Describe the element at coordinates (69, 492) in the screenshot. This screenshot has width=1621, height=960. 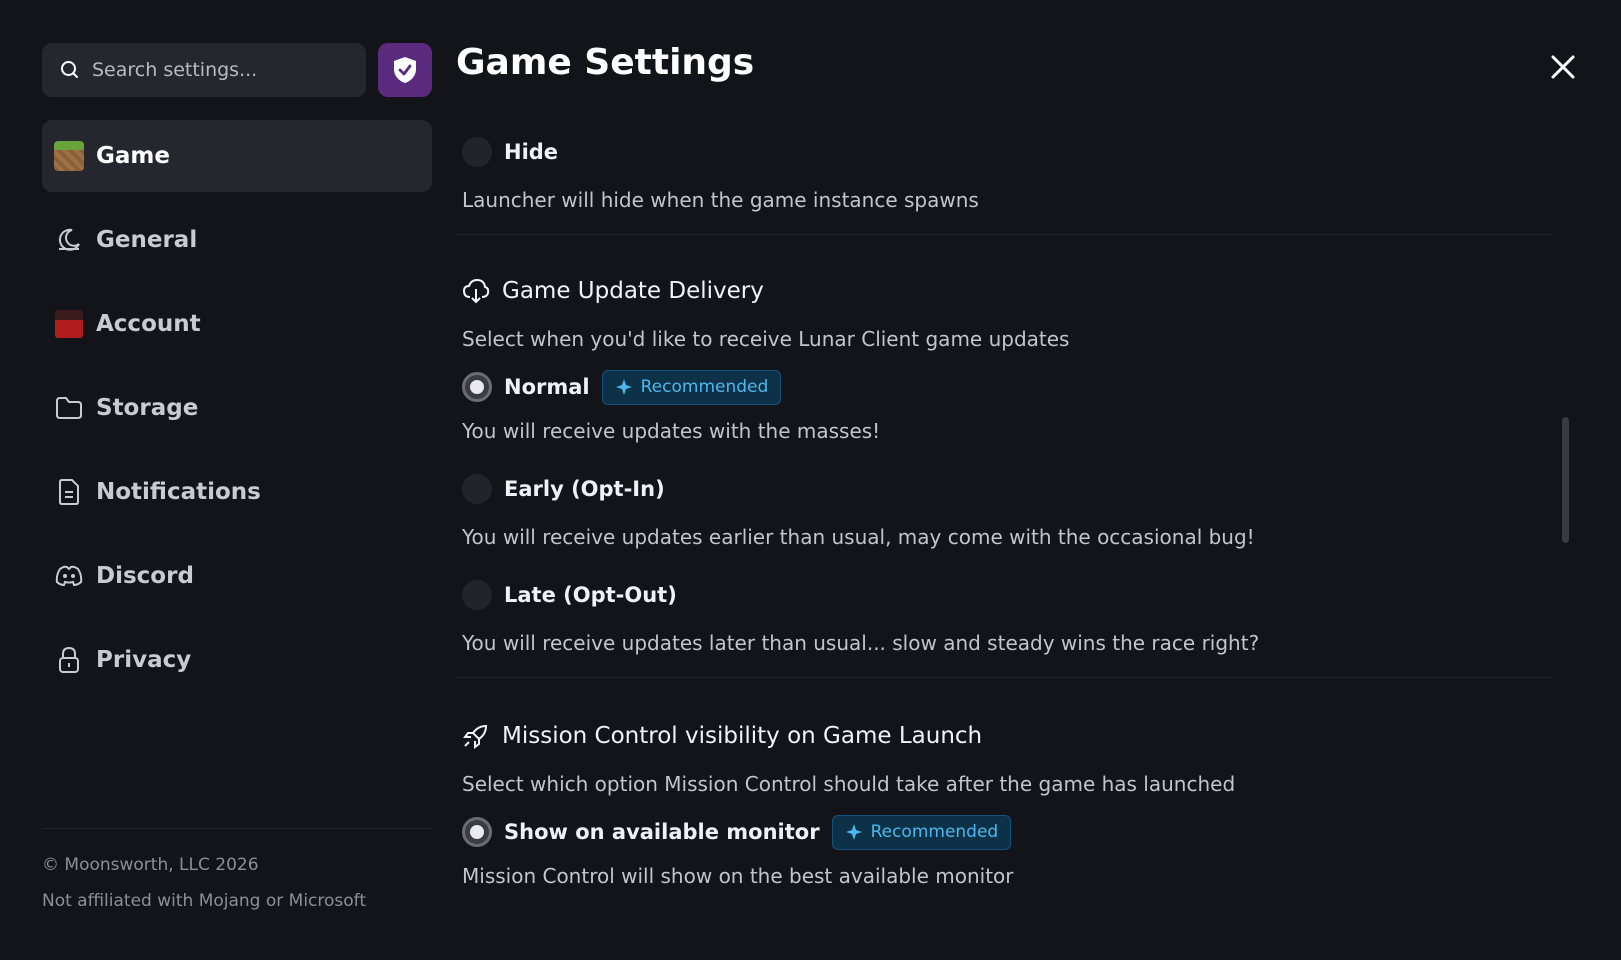
I see `document-icon` at that location.